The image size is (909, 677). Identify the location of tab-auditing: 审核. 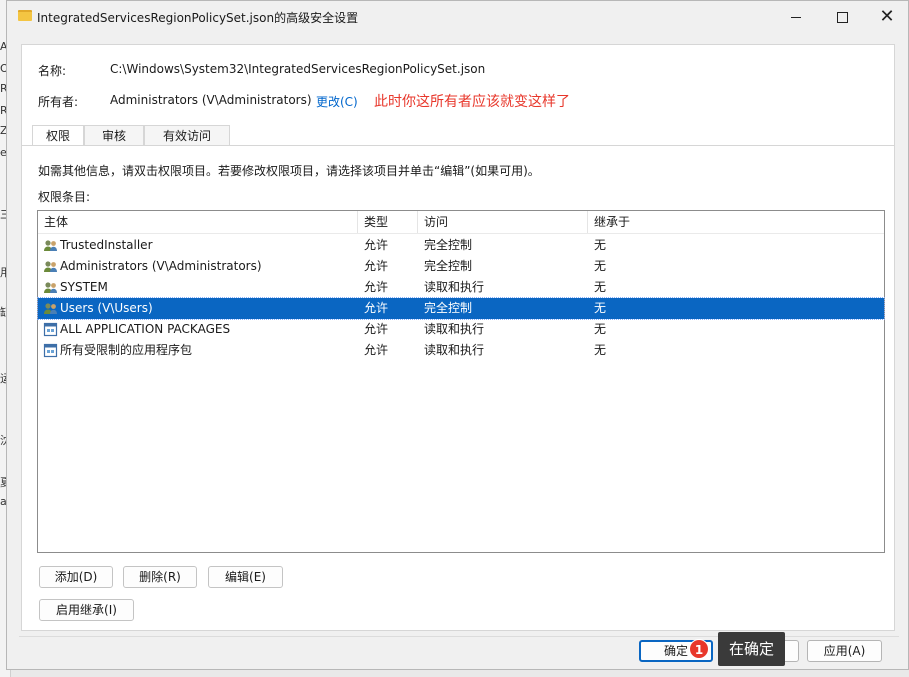
(114, 135).